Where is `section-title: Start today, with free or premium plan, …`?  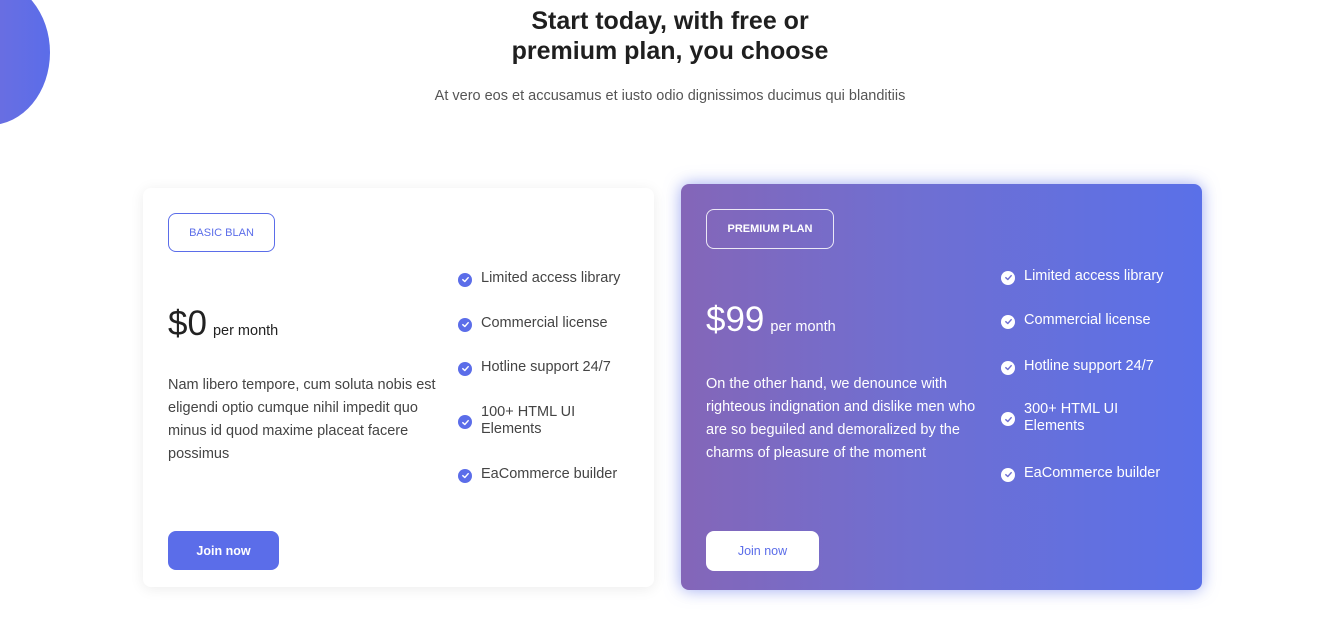
section-title: Start today, with free or premium plan, … is located at coordinates (662, 36).